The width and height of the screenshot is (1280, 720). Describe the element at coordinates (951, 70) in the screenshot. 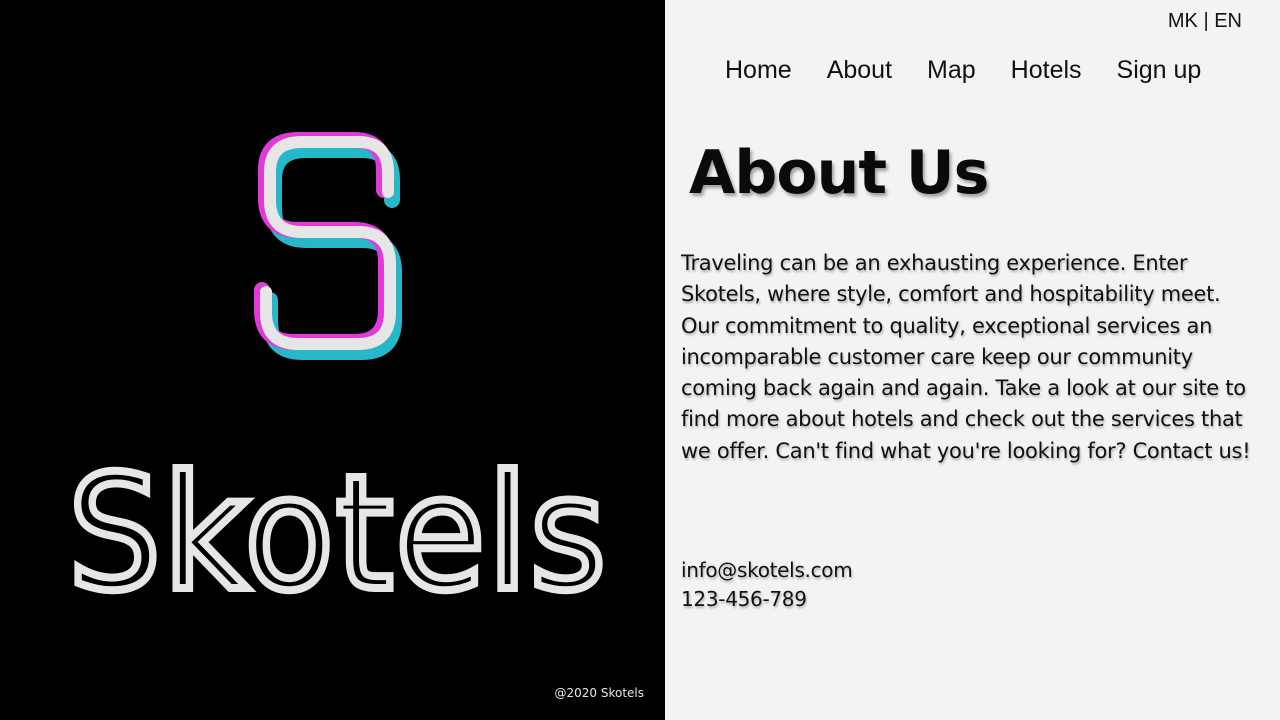

I see `nav-map: Map` at that location.